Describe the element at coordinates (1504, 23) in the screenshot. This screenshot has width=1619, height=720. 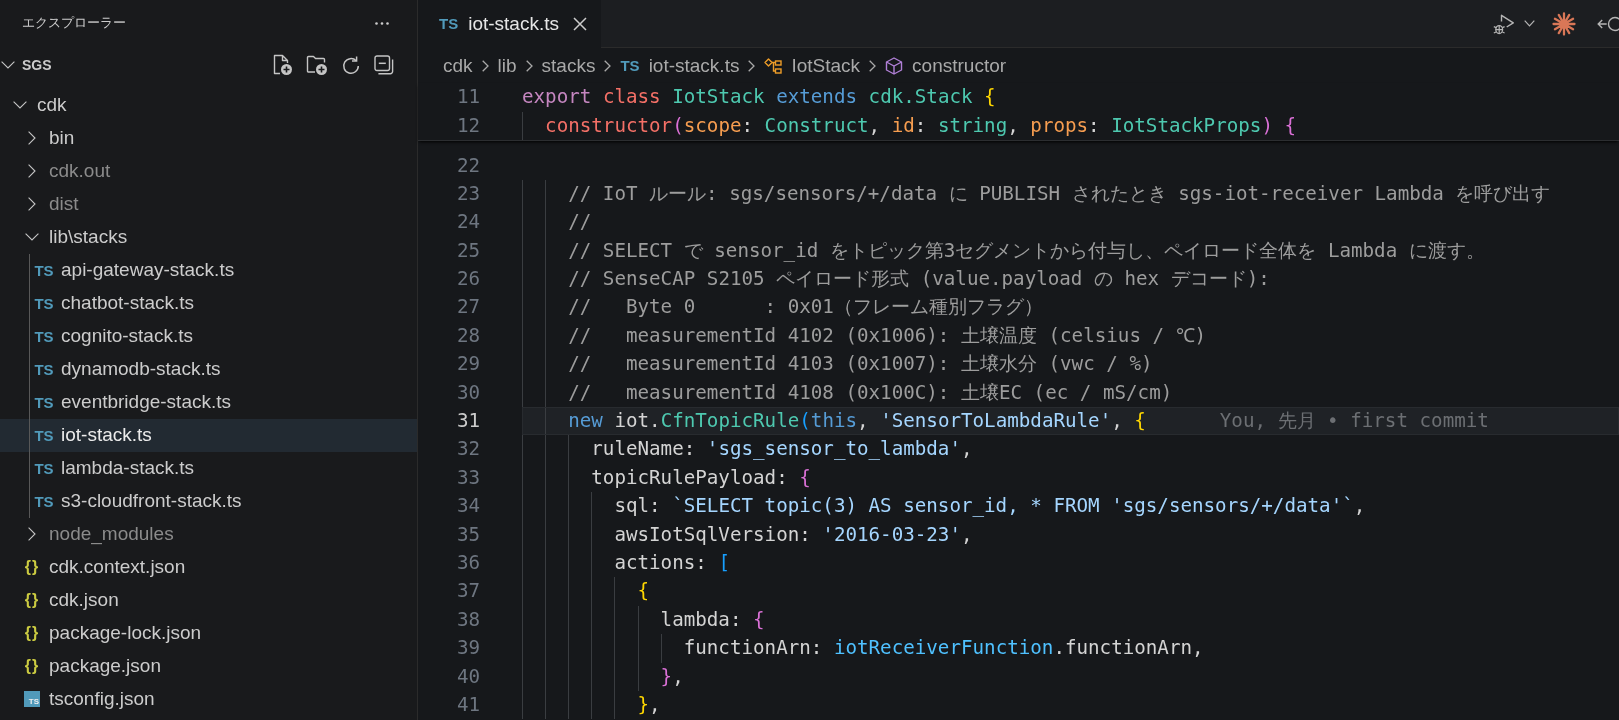
I see `play-bug-icon` at that location.